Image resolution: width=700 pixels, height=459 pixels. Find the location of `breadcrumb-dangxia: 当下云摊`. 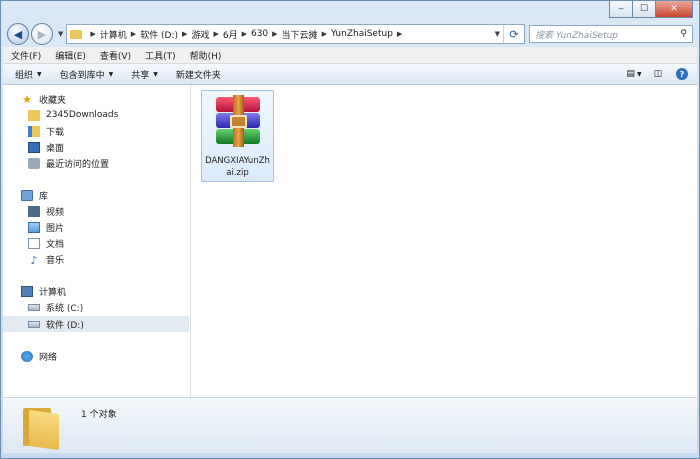

breadcrumb-dangxia: 当下云摊 is located at coordinates (300, 34).